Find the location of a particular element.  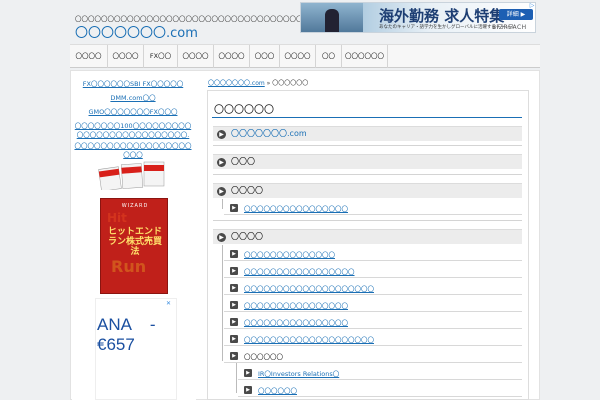

list-item-folder: ▶ 〇〇〇〇〇〇 is located at coordinates (373, 355).